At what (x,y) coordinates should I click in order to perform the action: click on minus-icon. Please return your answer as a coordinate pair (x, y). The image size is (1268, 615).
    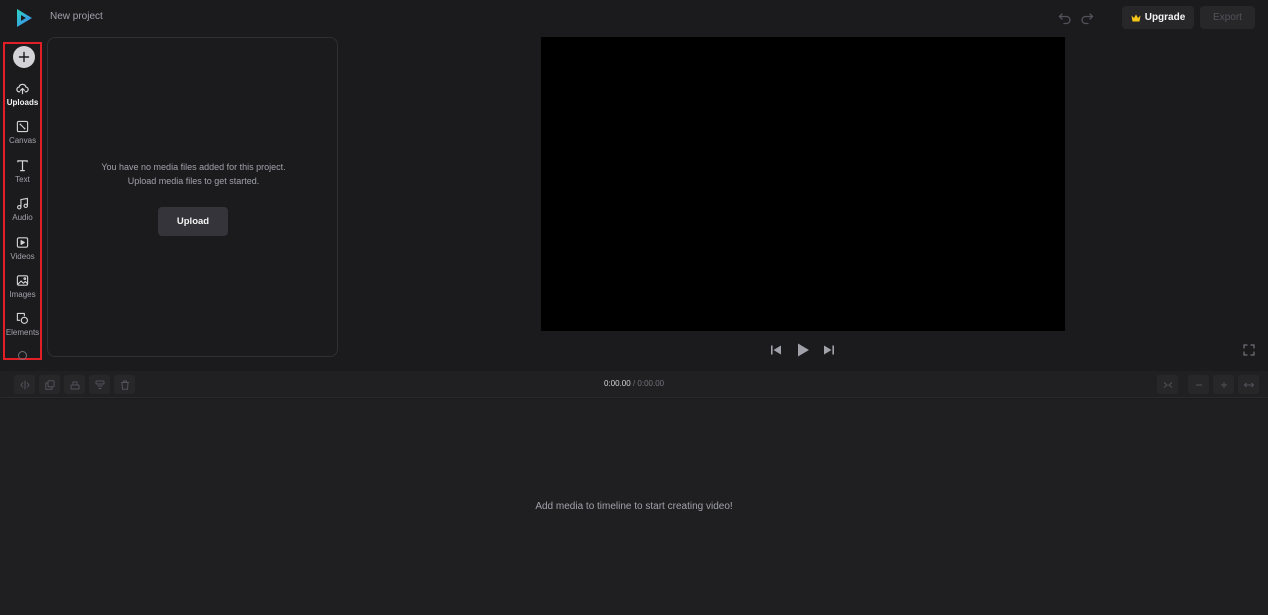
    Looking at the image, I should click on (1198, 384).